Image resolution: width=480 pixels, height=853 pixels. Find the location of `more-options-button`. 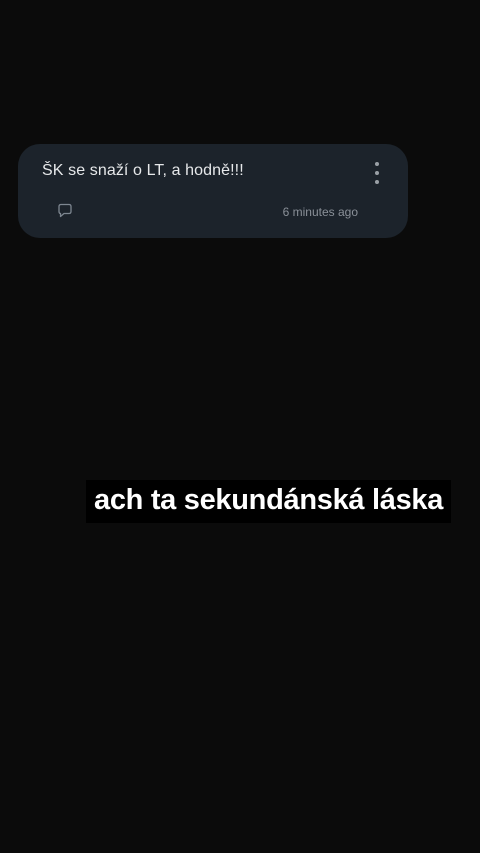

more-options-button is located at coordinates (377, 173).